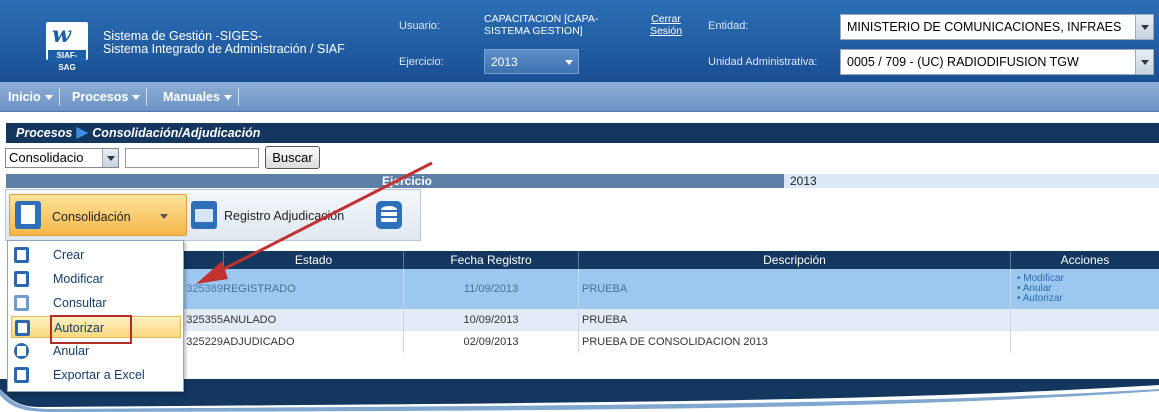 This screenshot has width=1159, height=412. What do you see at coordinates (96, 255) in the screenshot?
I see `menu-item-crear: Crear` at bounding box center [96, 255].